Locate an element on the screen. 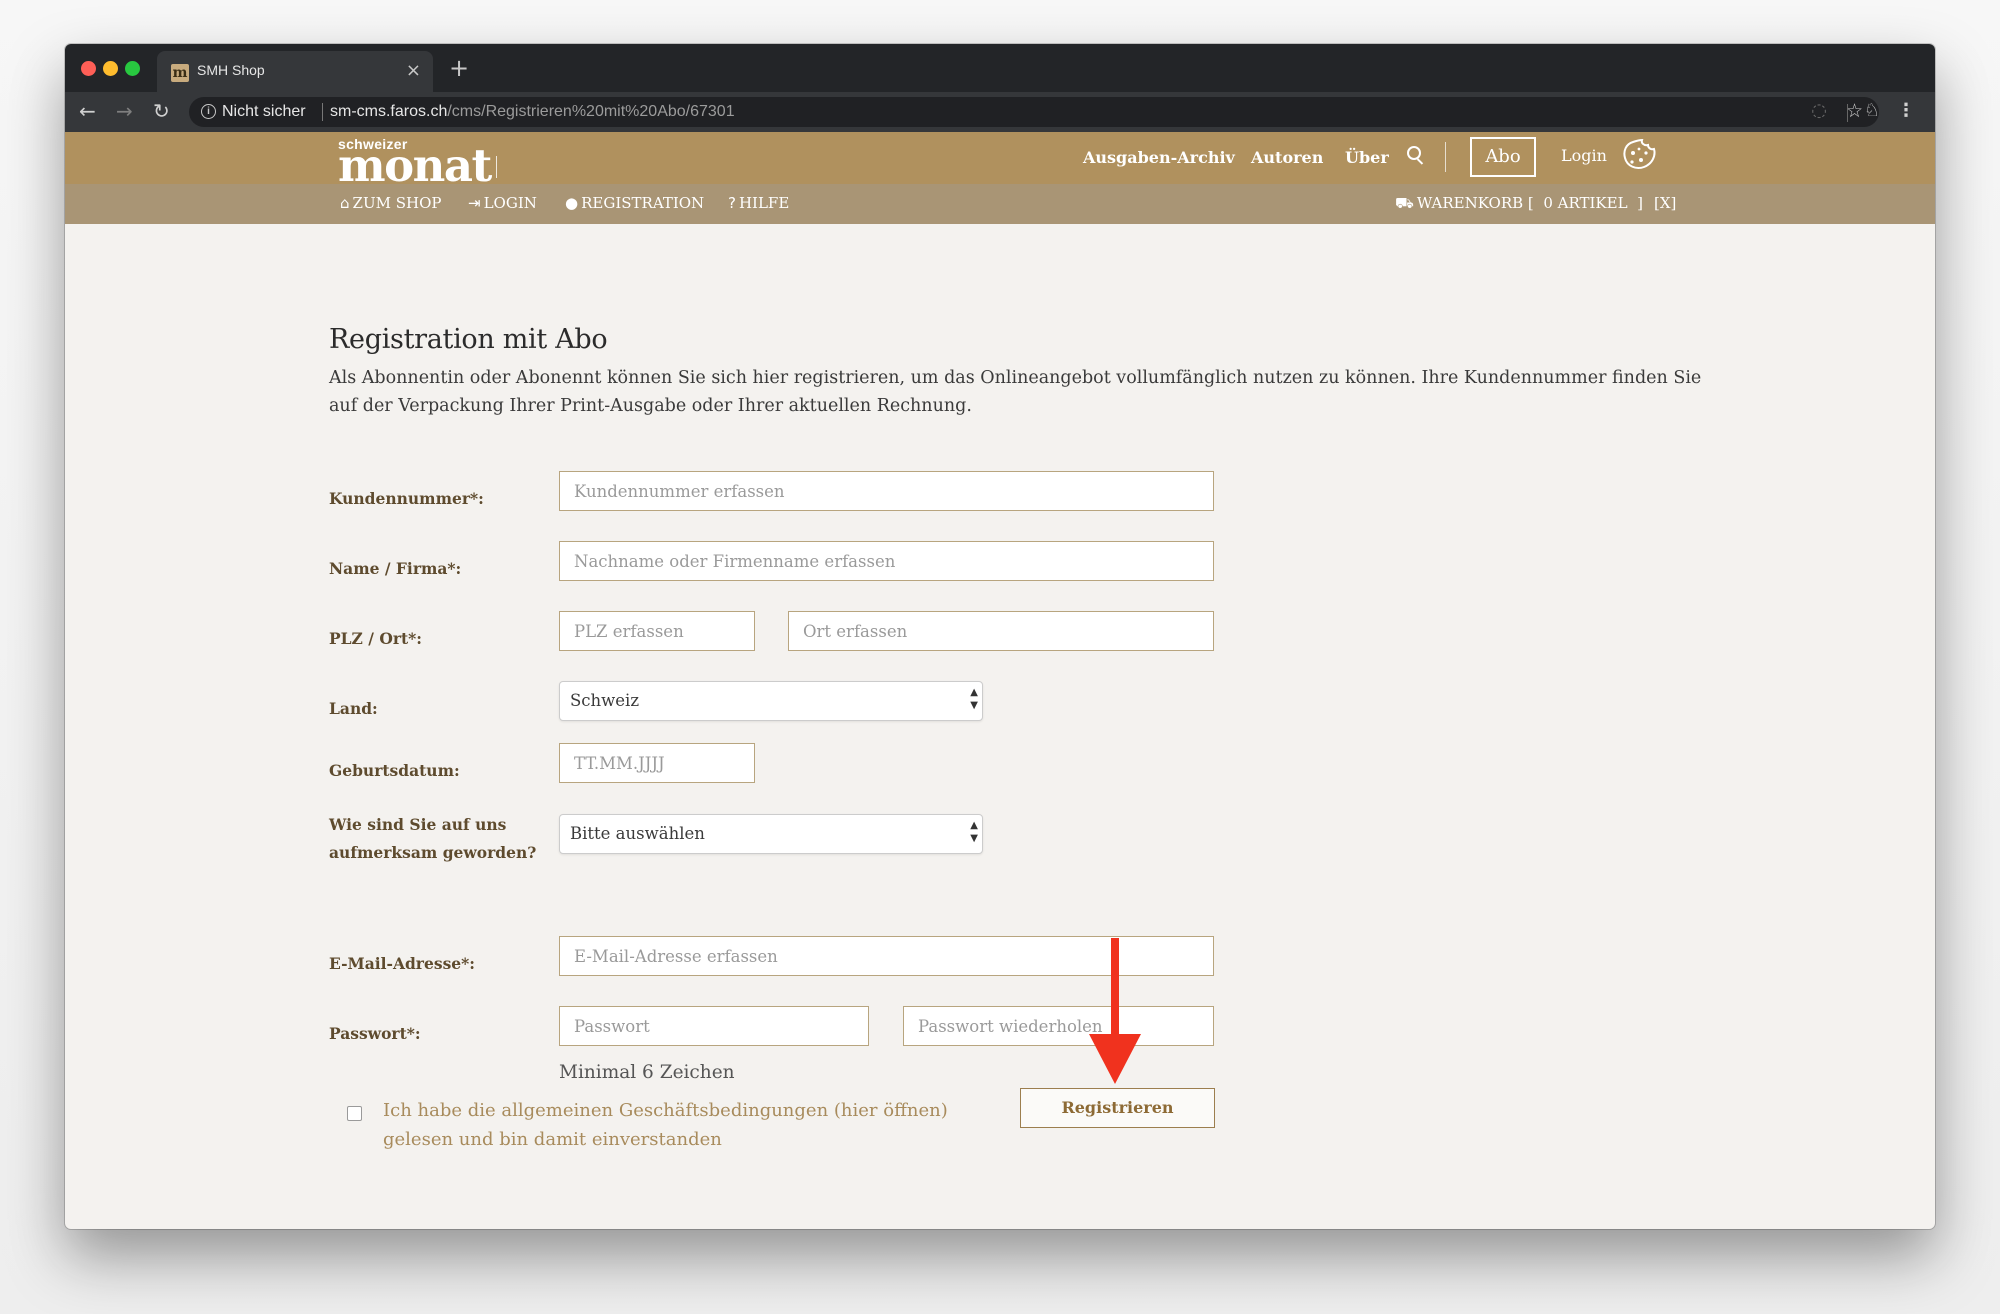 This screenshot has width=2000, height=1314. cookie-icon is located at coordinates (1640, 157).